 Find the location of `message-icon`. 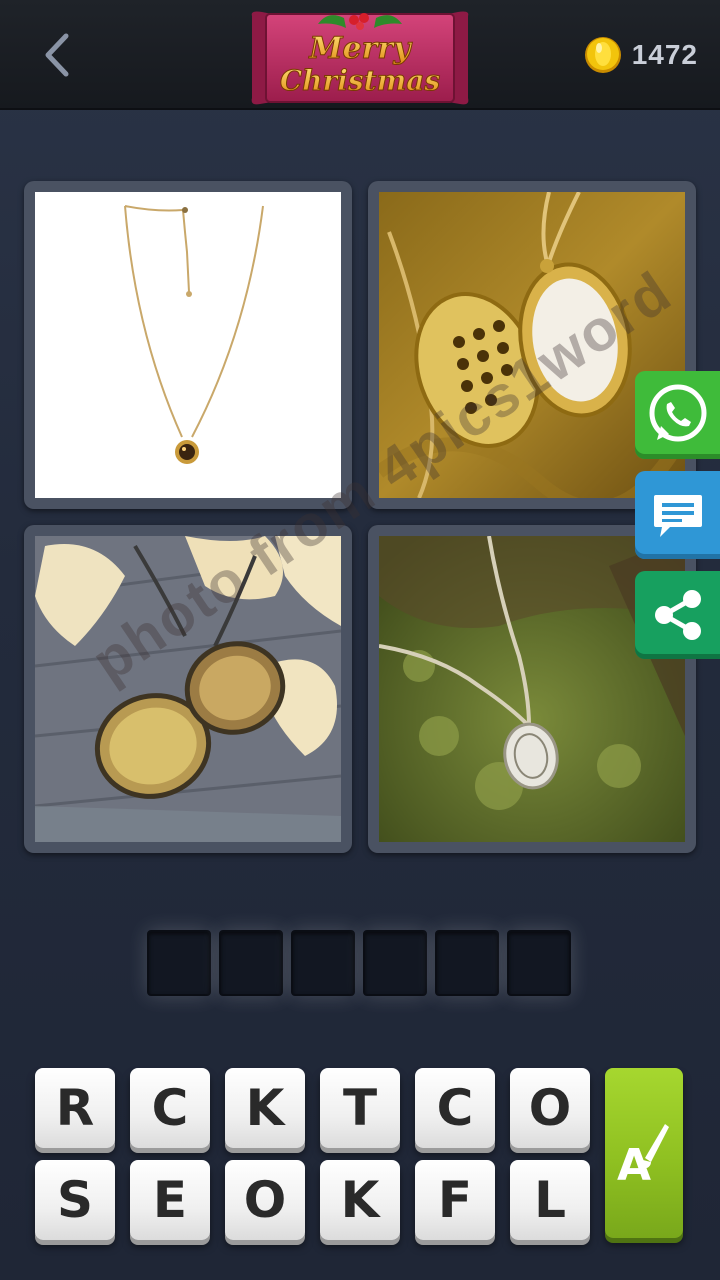

message-icon is located at coordinates (677, 516).